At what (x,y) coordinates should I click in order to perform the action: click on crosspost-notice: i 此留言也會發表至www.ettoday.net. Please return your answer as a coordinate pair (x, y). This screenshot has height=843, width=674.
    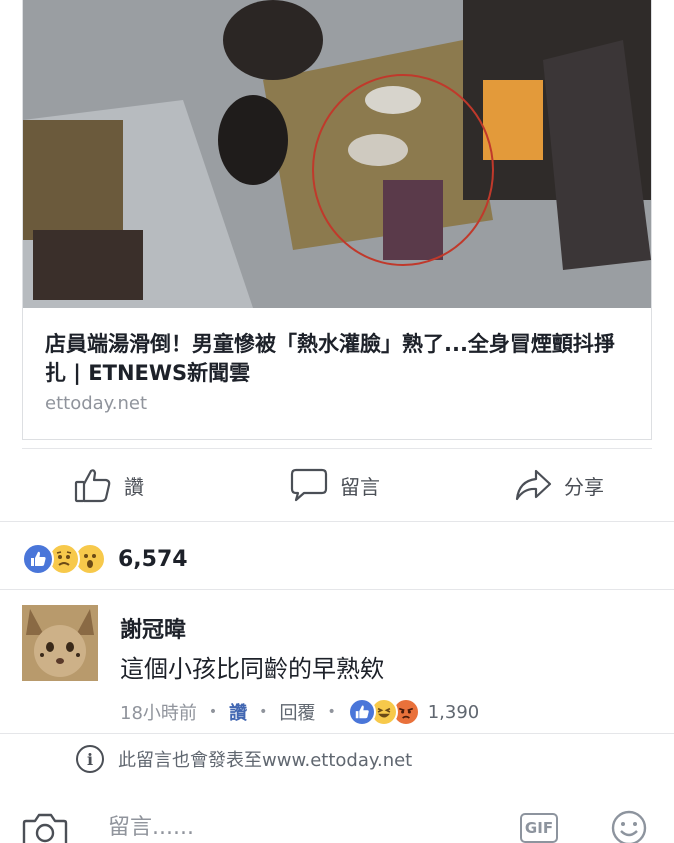
    Looking at the image, I should click on (244, 759).